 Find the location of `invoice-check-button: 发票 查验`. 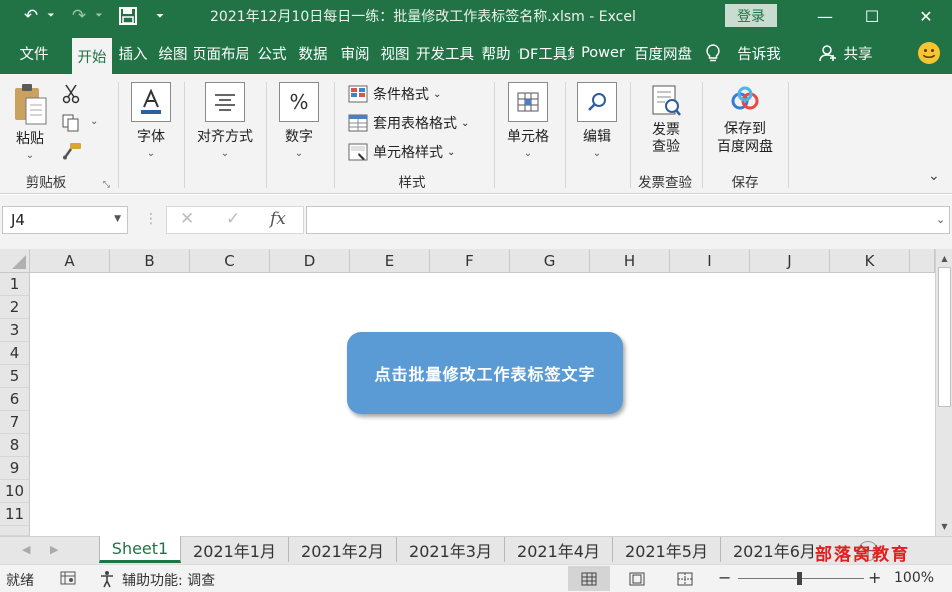

invoice-check-button: 发票 查验 is located at coordinates (666, 120).